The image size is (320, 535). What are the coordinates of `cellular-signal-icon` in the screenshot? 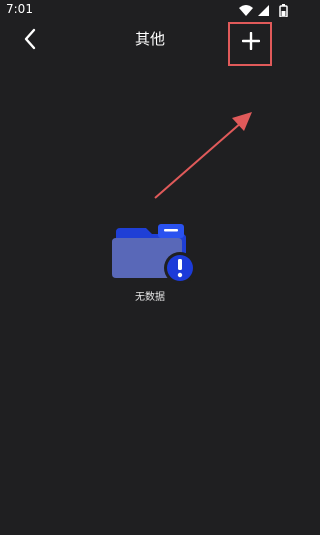 It's located at (263, 10).